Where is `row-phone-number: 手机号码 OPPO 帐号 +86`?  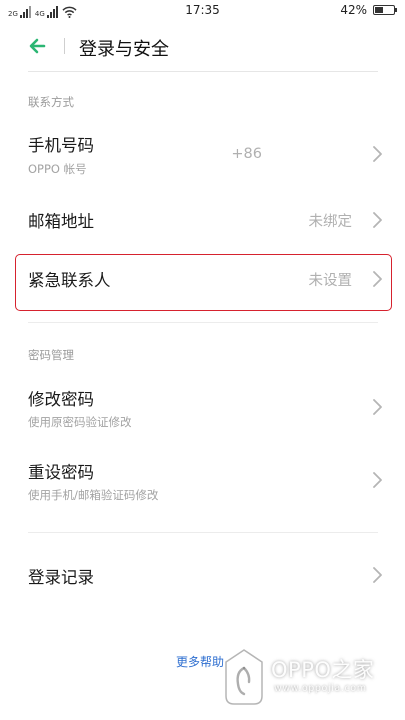 row-phone-number: 手机号码 OPPO 帐号 +86 is located at coordinates (202, 154).